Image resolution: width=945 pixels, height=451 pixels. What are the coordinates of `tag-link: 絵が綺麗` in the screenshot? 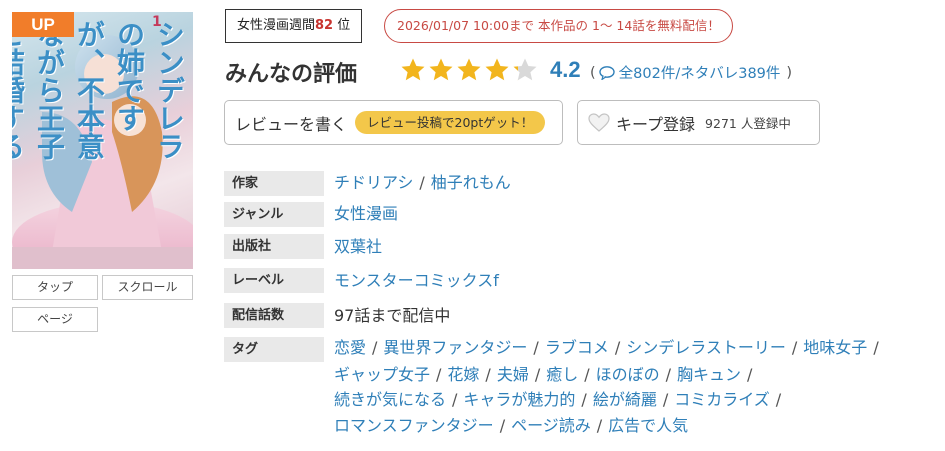 It's located at (625, 399).